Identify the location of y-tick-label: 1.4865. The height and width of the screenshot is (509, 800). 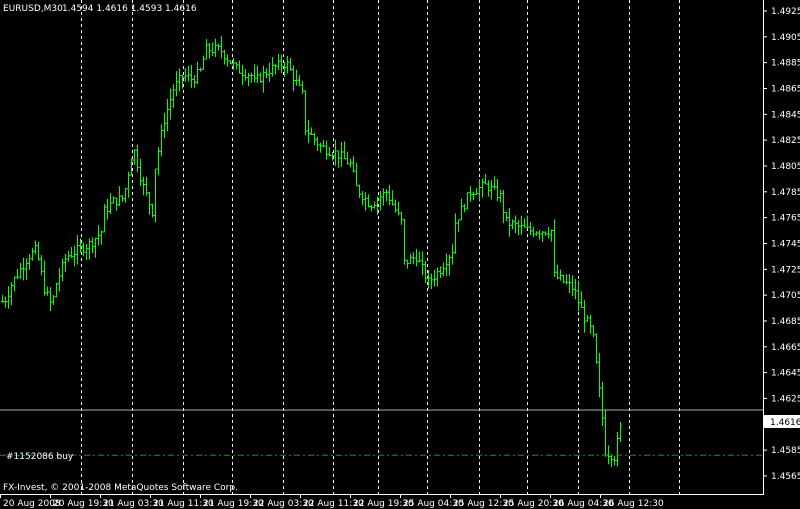
(785, 89).